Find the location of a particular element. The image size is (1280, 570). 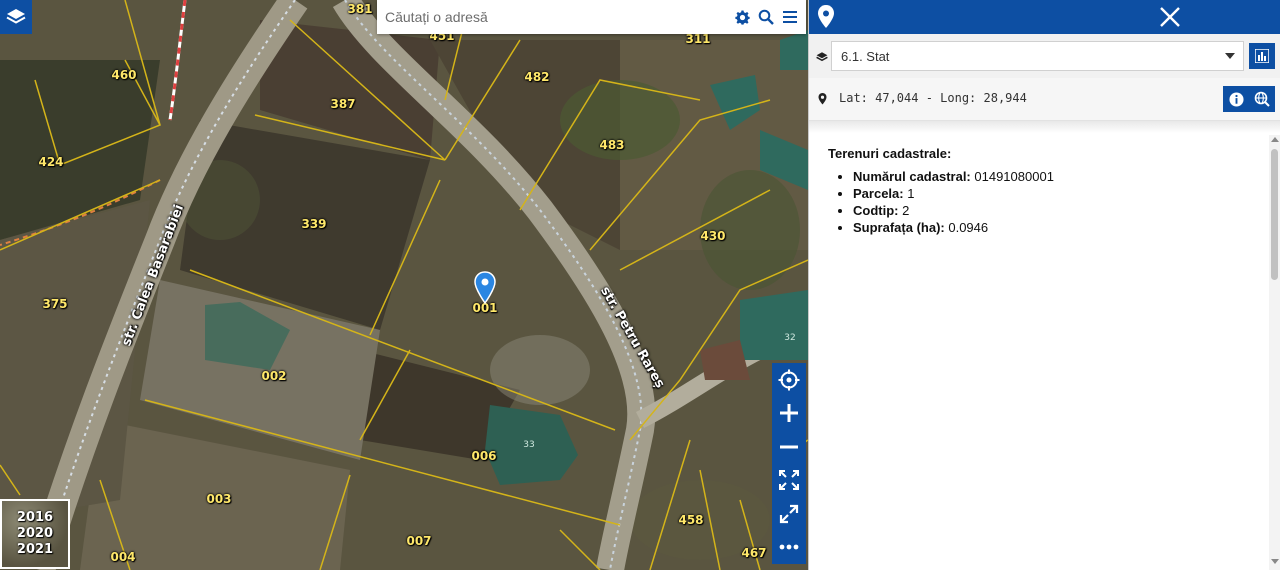

caret-down-icon is located at coordinates (1230, 56).